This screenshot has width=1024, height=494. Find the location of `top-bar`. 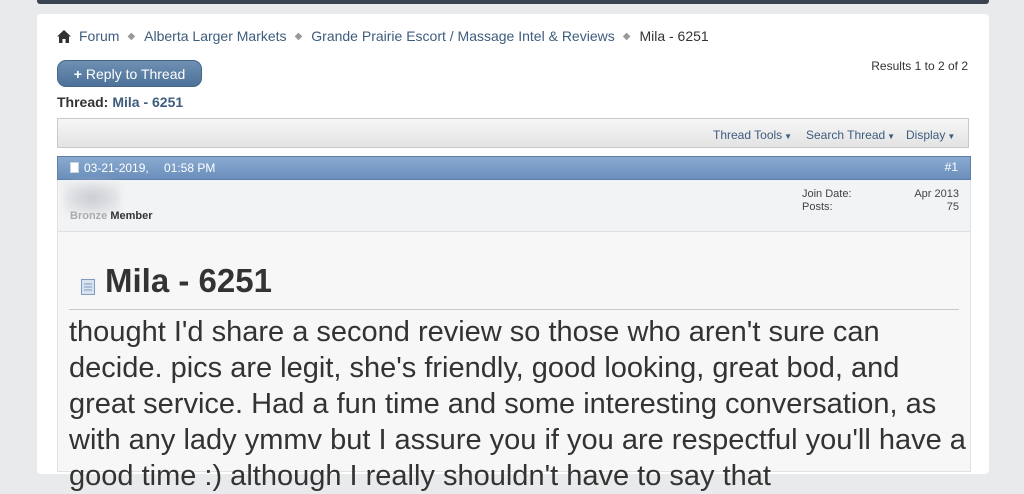

top-bar is located at coordinates (513, 2).